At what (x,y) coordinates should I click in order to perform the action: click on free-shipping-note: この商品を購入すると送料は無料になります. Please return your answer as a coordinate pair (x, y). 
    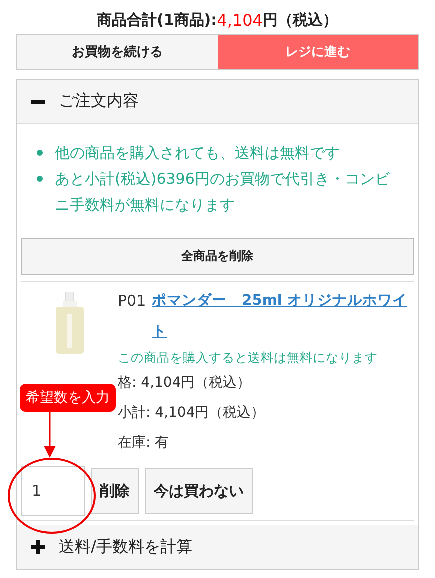
    Looking at the image, I should click on (248, 358).